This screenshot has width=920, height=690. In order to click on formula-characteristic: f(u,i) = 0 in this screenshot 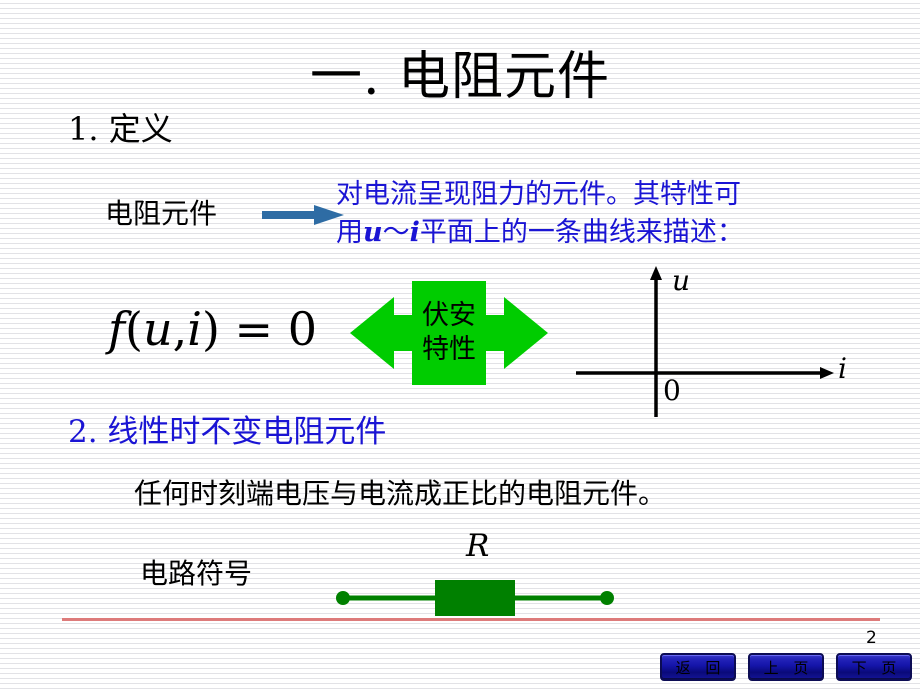, I will do `click(212, 329)`.